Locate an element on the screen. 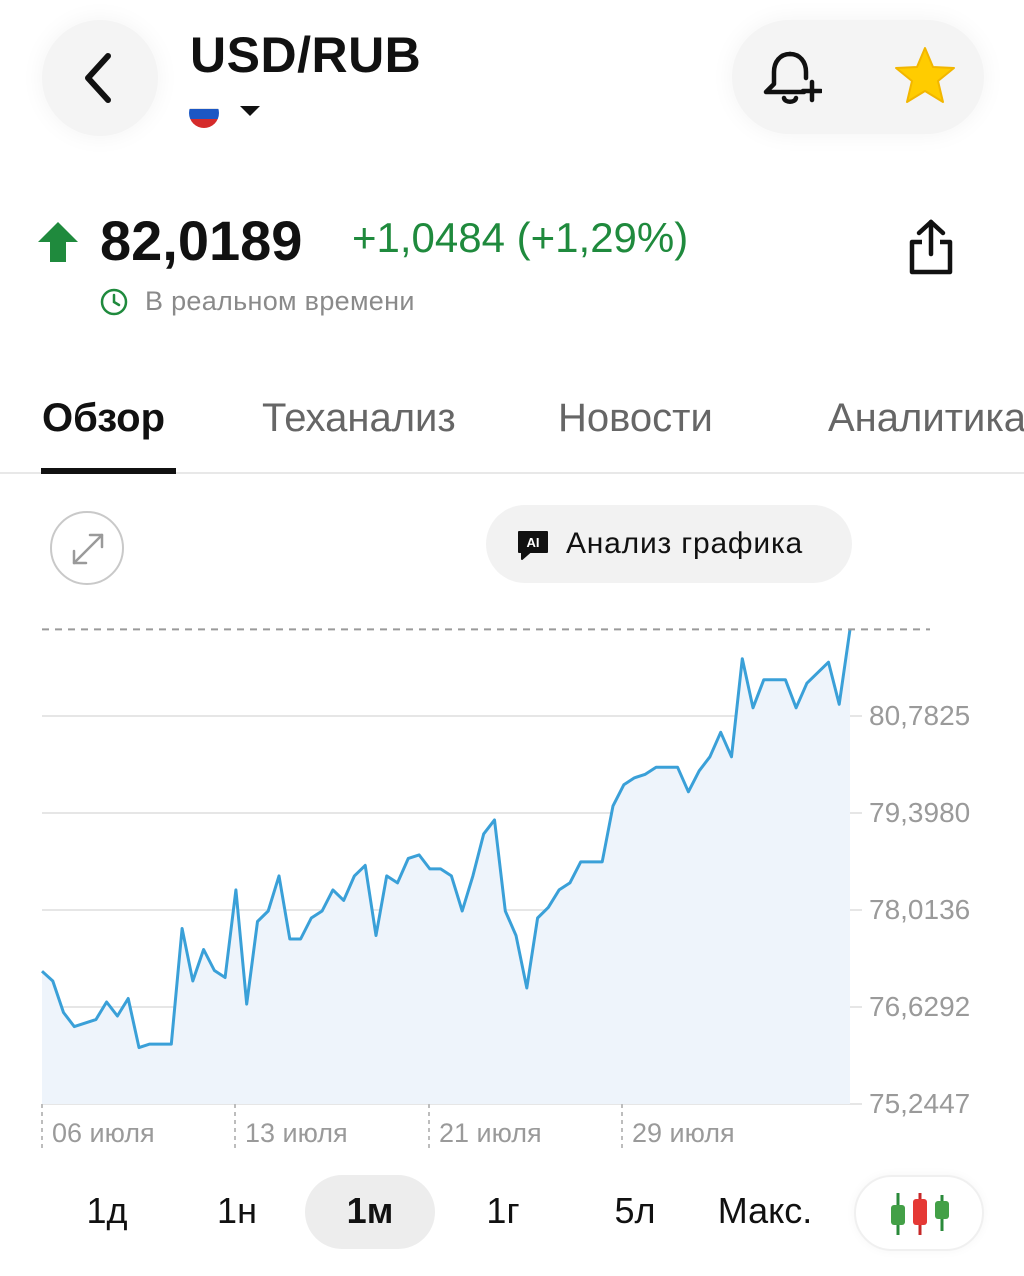 Image resolution: width=1024 pixels, height=1276 pixels. ai-badge: AI is located at coordinates (533, 542).